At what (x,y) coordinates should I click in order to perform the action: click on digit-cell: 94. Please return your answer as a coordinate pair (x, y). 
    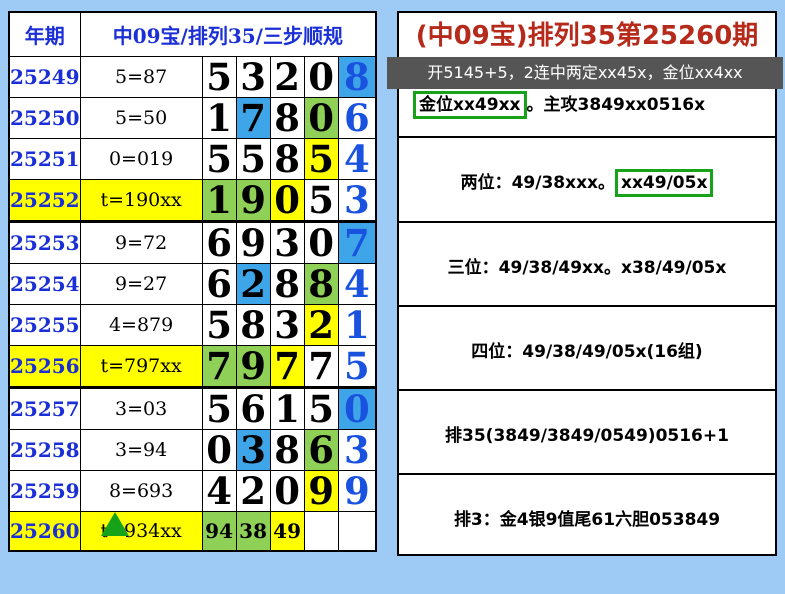
    Looking at the image, I should click on (219, 531).